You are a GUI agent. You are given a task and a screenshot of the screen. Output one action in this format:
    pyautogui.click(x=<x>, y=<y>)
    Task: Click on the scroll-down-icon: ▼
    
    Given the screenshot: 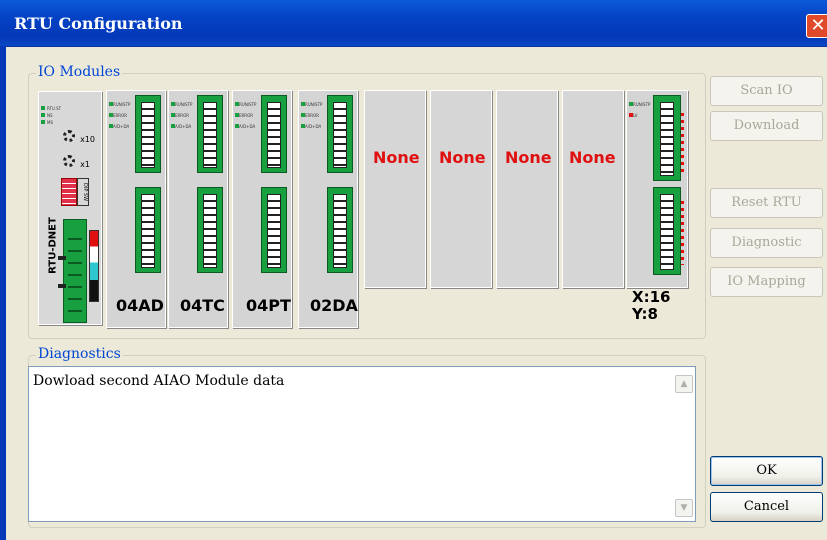 What is the action you would take?
    pyautogui.click(x=684, y=508)
    